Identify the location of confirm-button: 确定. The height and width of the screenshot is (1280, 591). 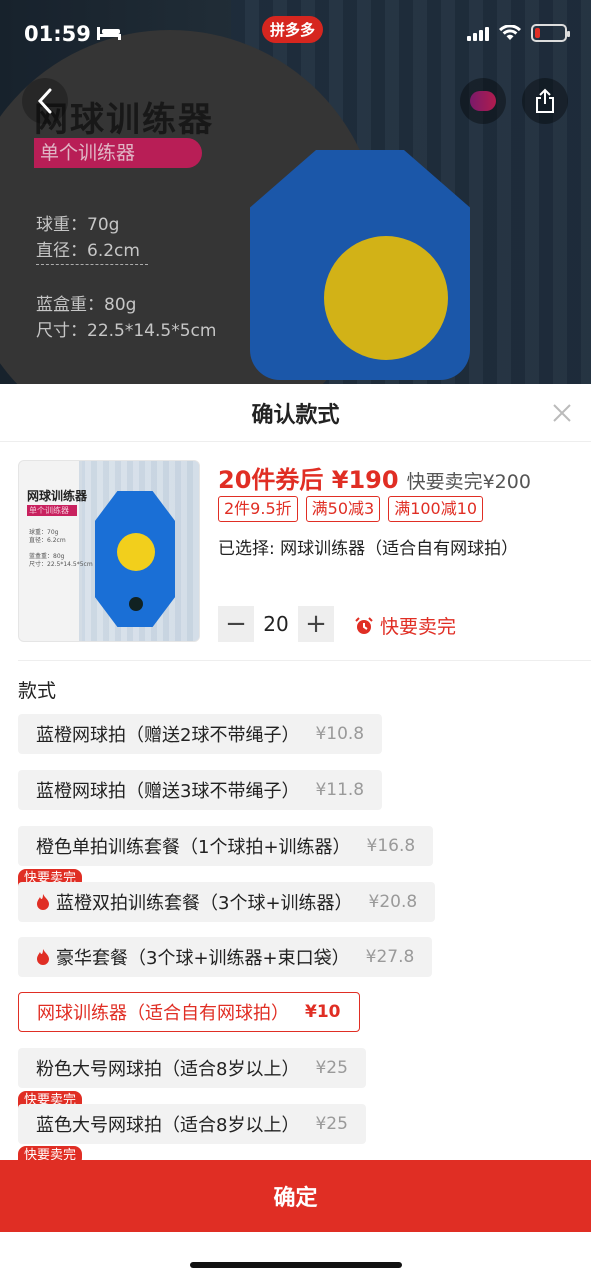
(295, 1196).